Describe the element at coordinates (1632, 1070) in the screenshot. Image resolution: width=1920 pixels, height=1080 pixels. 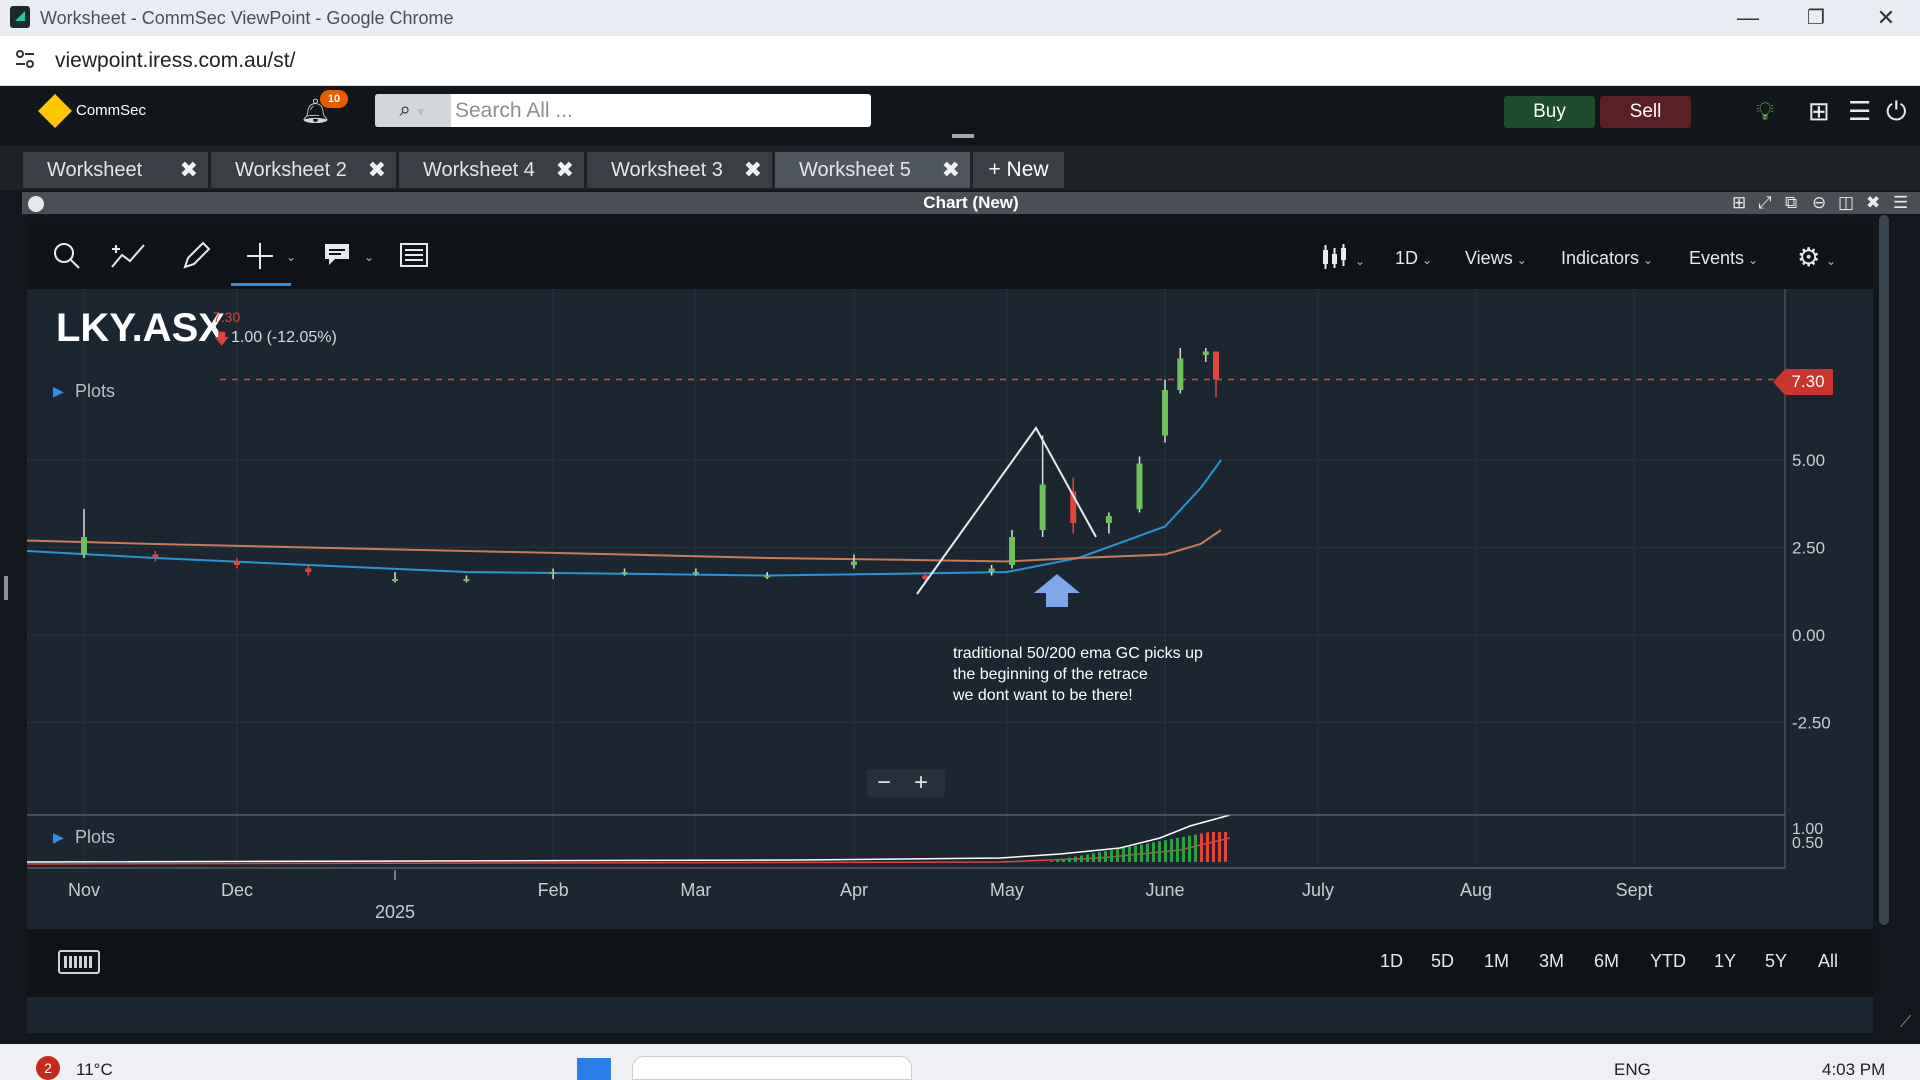
I see `language-indicator: ENG` at that location.